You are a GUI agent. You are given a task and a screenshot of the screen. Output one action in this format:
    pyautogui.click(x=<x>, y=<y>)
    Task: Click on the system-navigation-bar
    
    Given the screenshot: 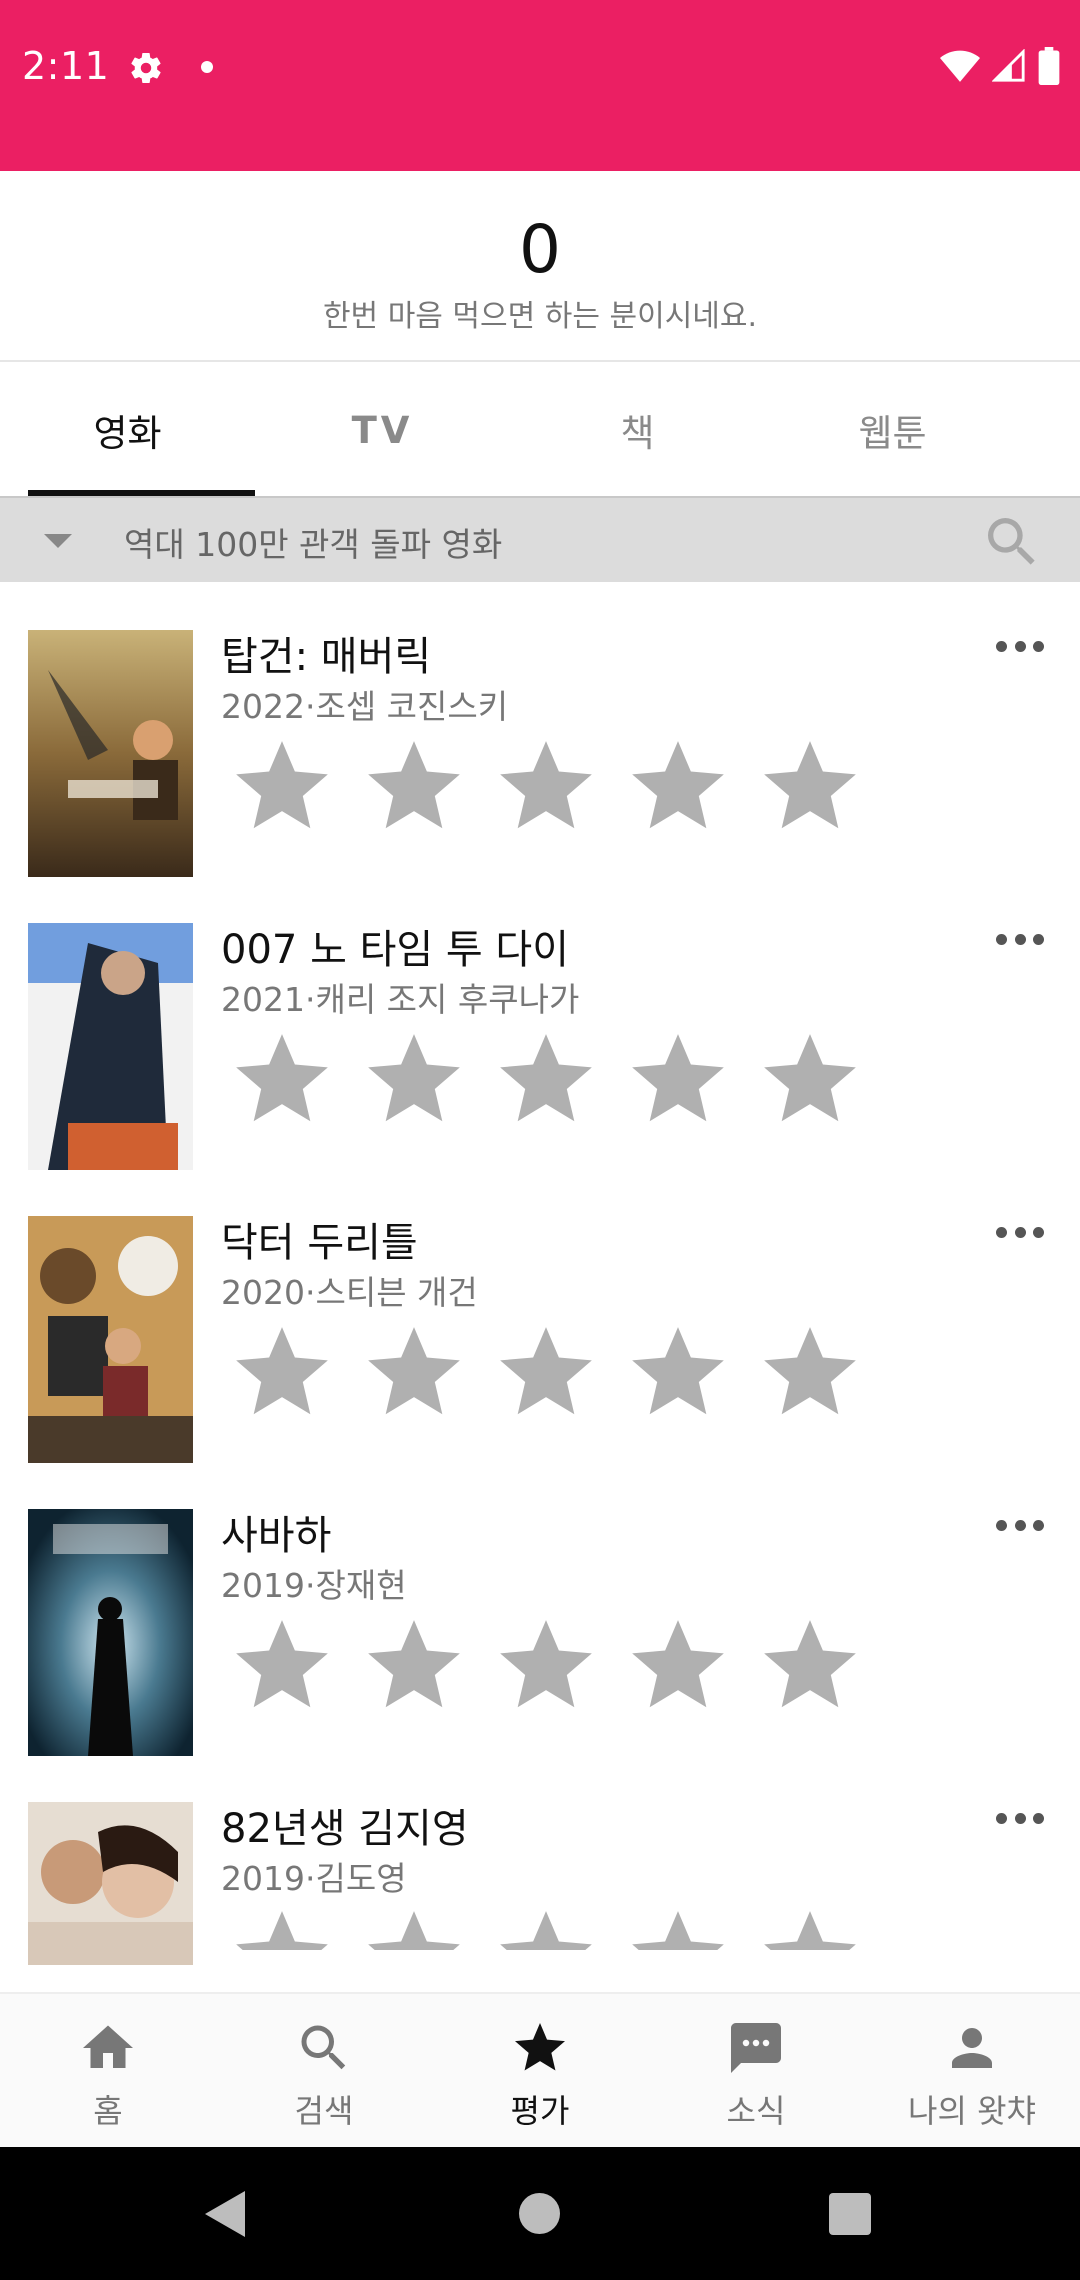 What is the action you would take?
    pyautogui.click(x=540, y=2213)
    